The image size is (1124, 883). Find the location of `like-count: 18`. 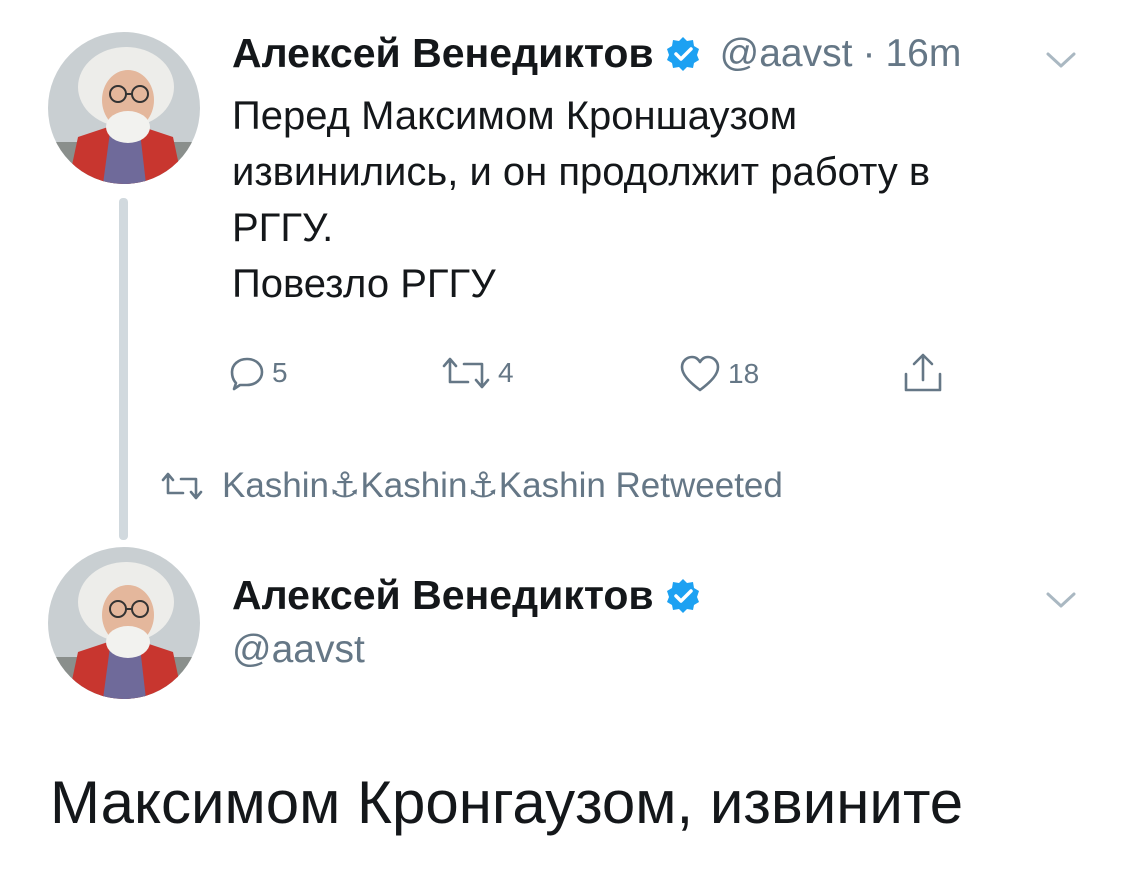

like-count: 18 is located at coordinates (744, 373).